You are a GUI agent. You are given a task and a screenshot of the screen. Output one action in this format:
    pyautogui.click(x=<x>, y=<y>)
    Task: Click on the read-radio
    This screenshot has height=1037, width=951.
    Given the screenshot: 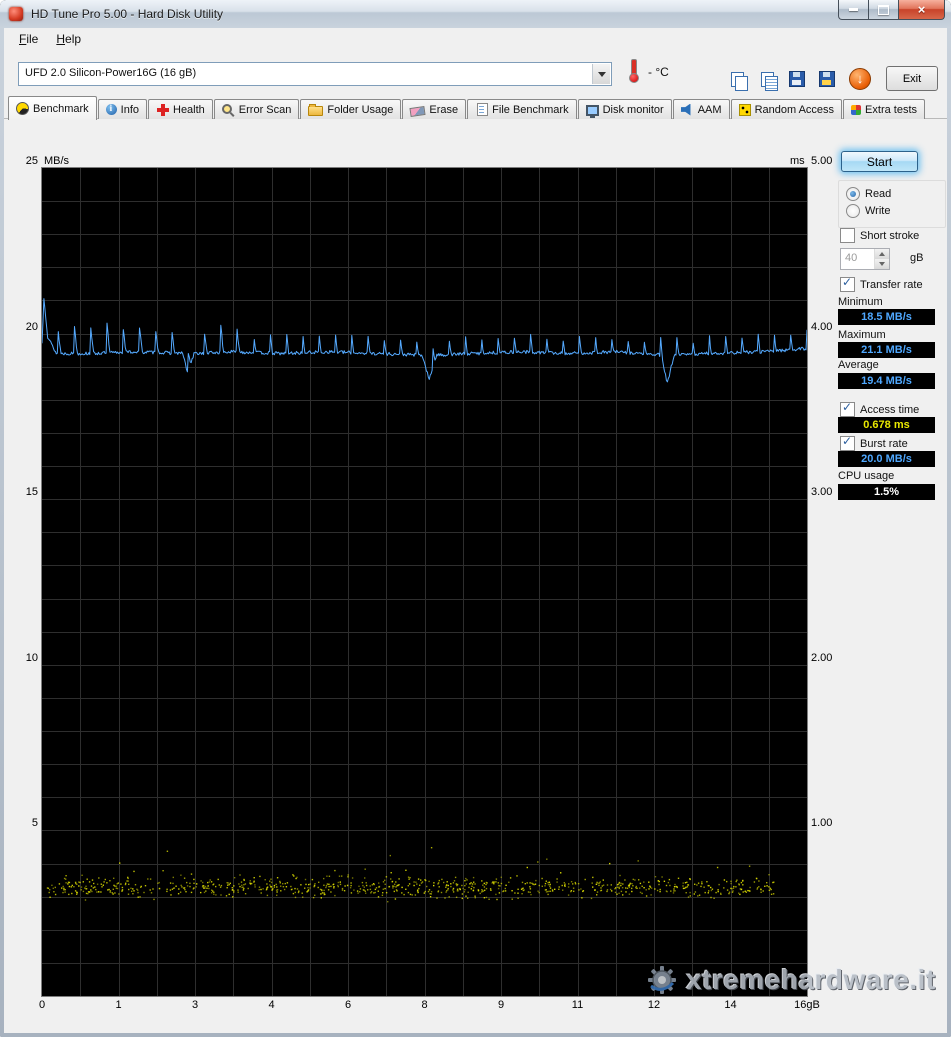 What is the action you would take?
    pyautogui.click(x=853, y=194)
    